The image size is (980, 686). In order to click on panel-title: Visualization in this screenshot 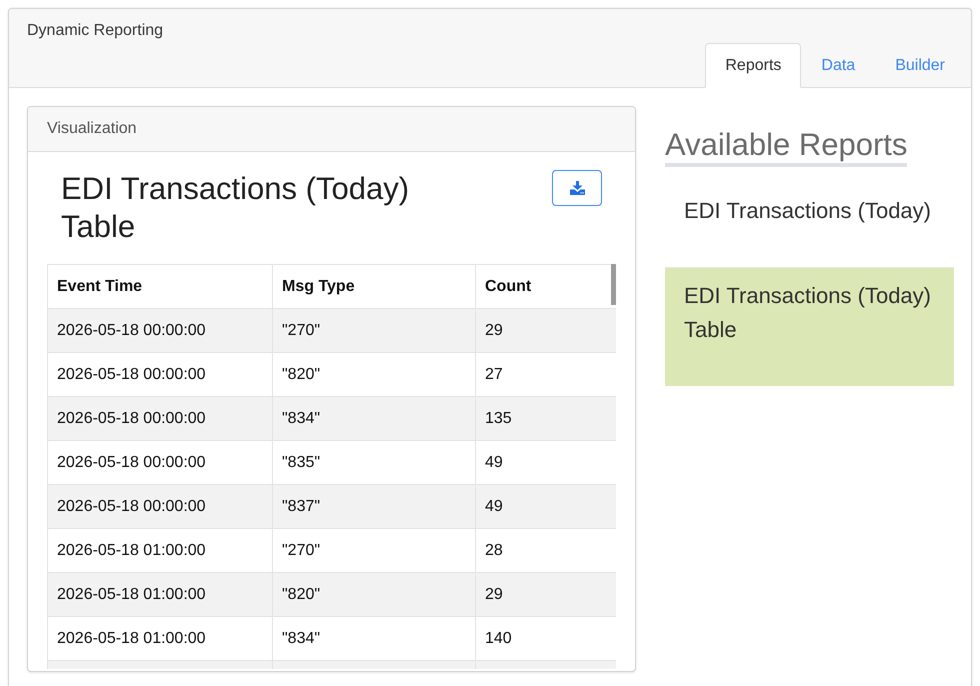, I will do `click(92, 129)`.